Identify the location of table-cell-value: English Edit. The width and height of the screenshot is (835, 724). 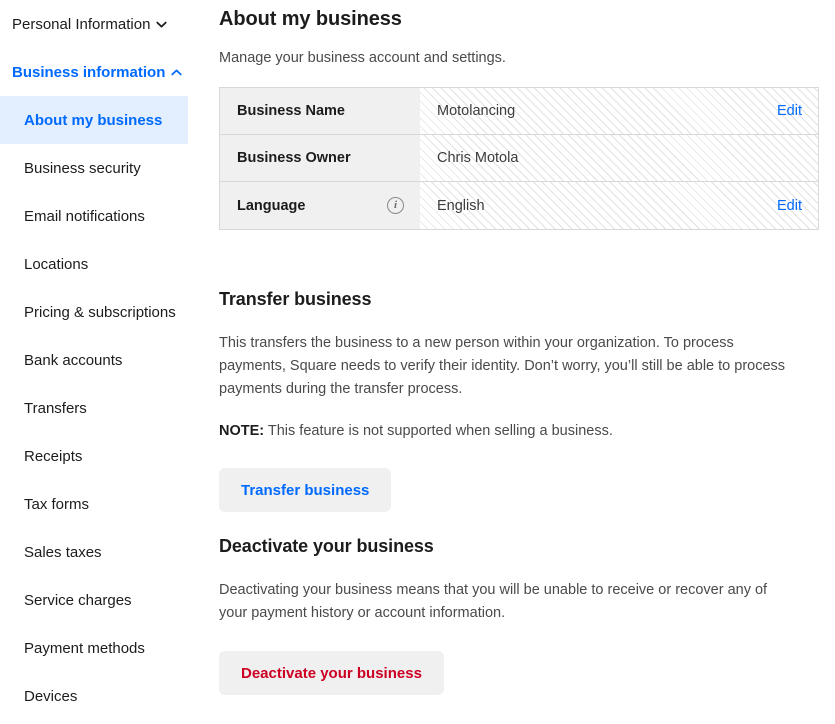
(619, 205).